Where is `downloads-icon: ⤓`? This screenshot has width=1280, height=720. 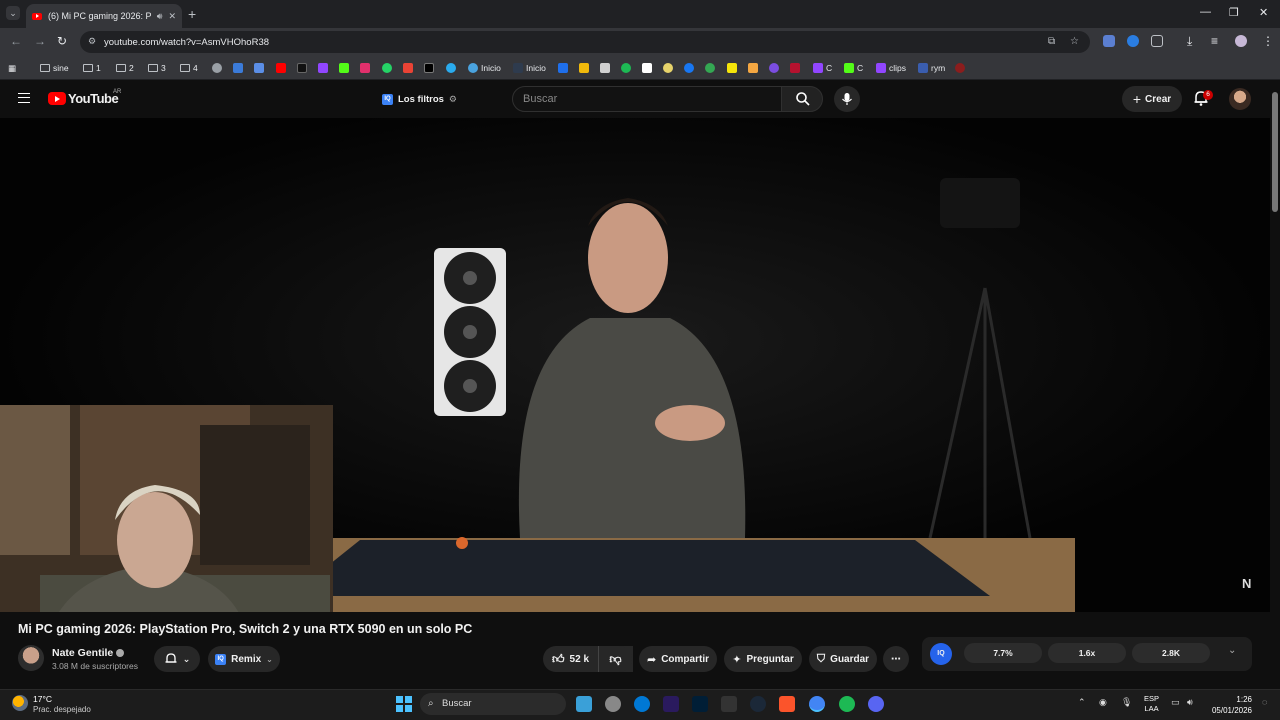
downloads-icon: ⤓ is located at coordinates (1189, 41).